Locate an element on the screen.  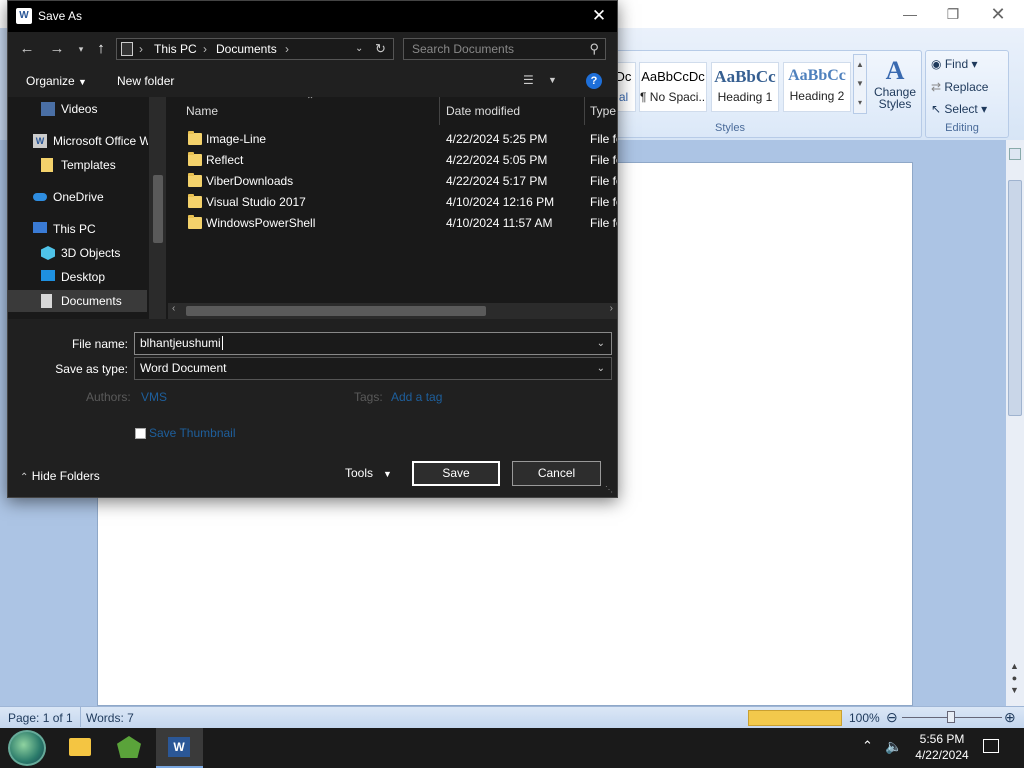
word-folder-icon: W is located at coordinates (40, 141).